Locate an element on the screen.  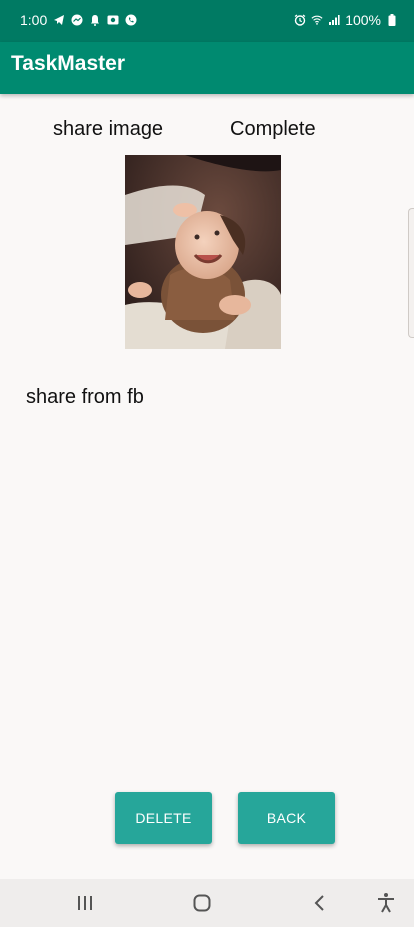
status-left: 1:00 is located at coordinates (78, 20).